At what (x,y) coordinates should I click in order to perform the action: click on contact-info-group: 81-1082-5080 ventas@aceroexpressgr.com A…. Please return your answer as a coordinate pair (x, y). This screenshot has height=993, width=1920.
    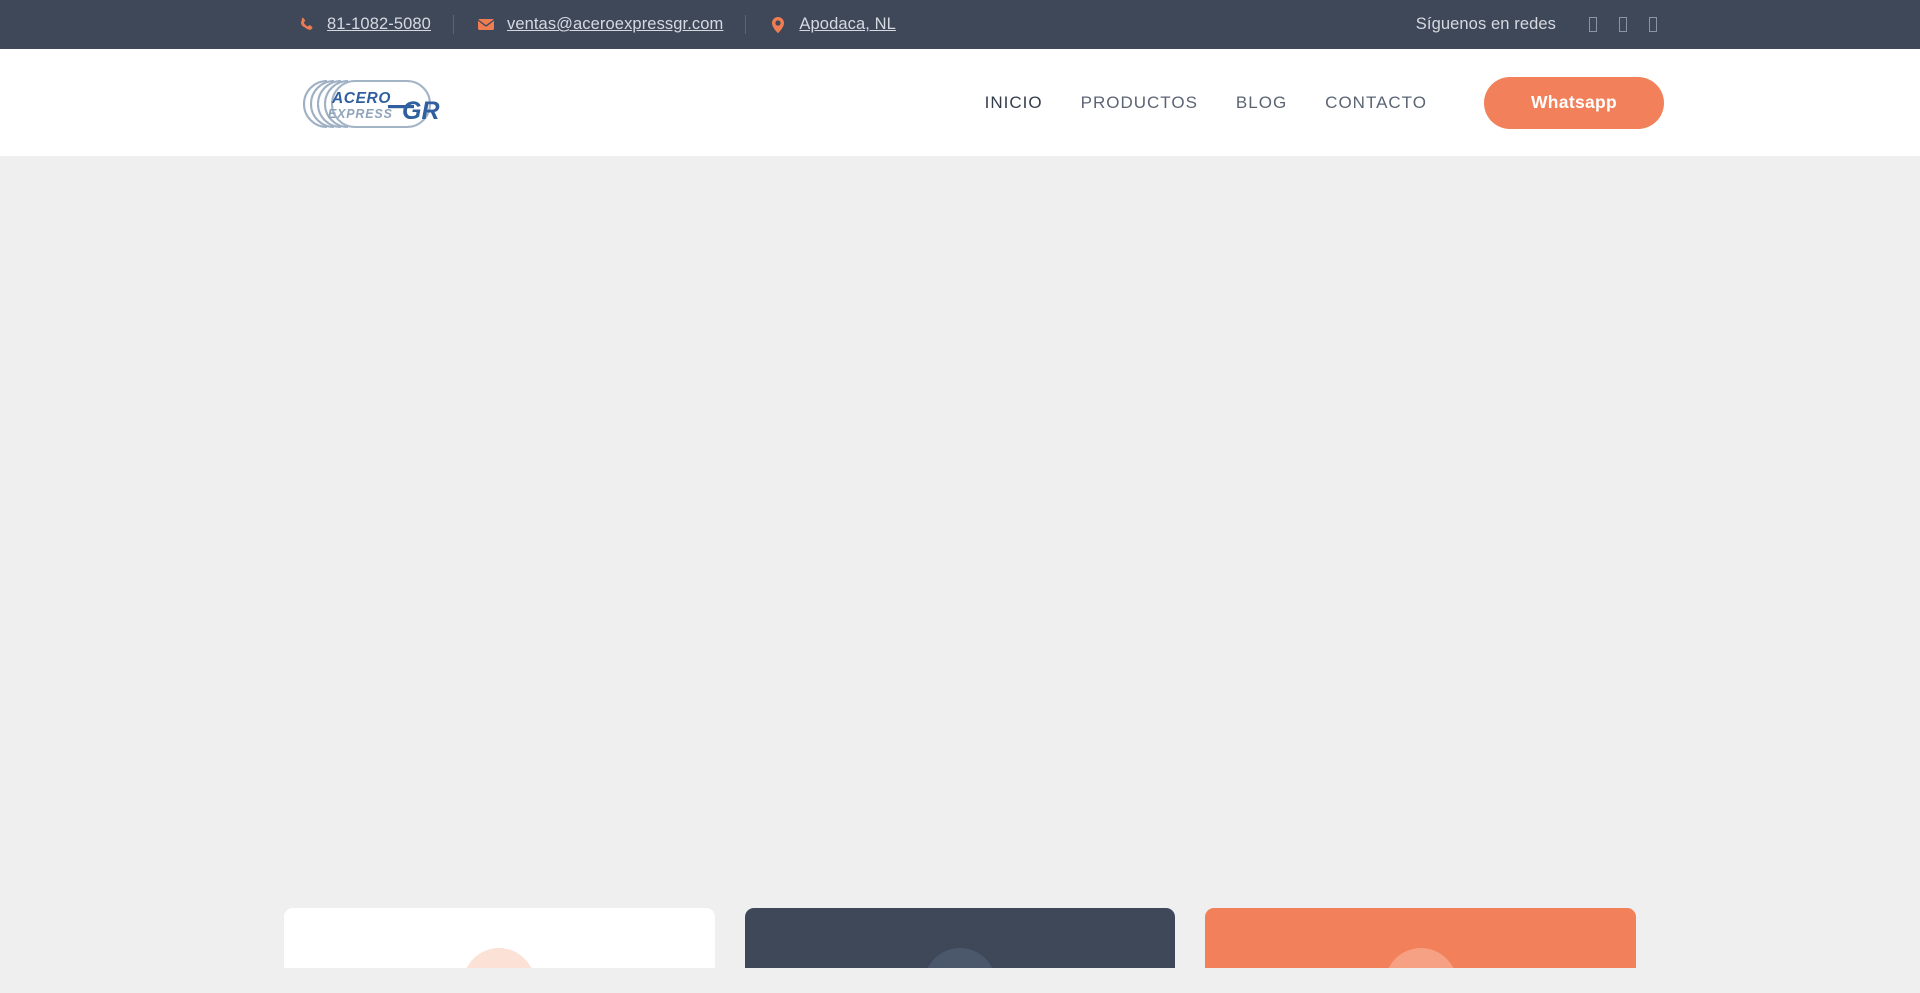
    Looking at the image, I should click on (596, 24).